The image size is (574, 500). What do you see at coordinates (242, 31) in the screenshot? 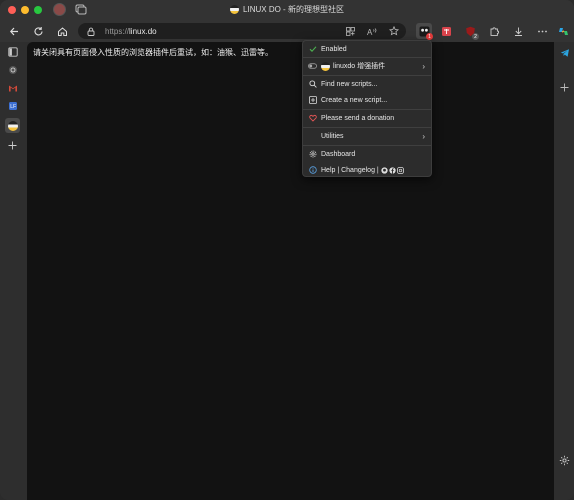
I see `address-bar: https://linux.do A` at bounding box center [242, 31].